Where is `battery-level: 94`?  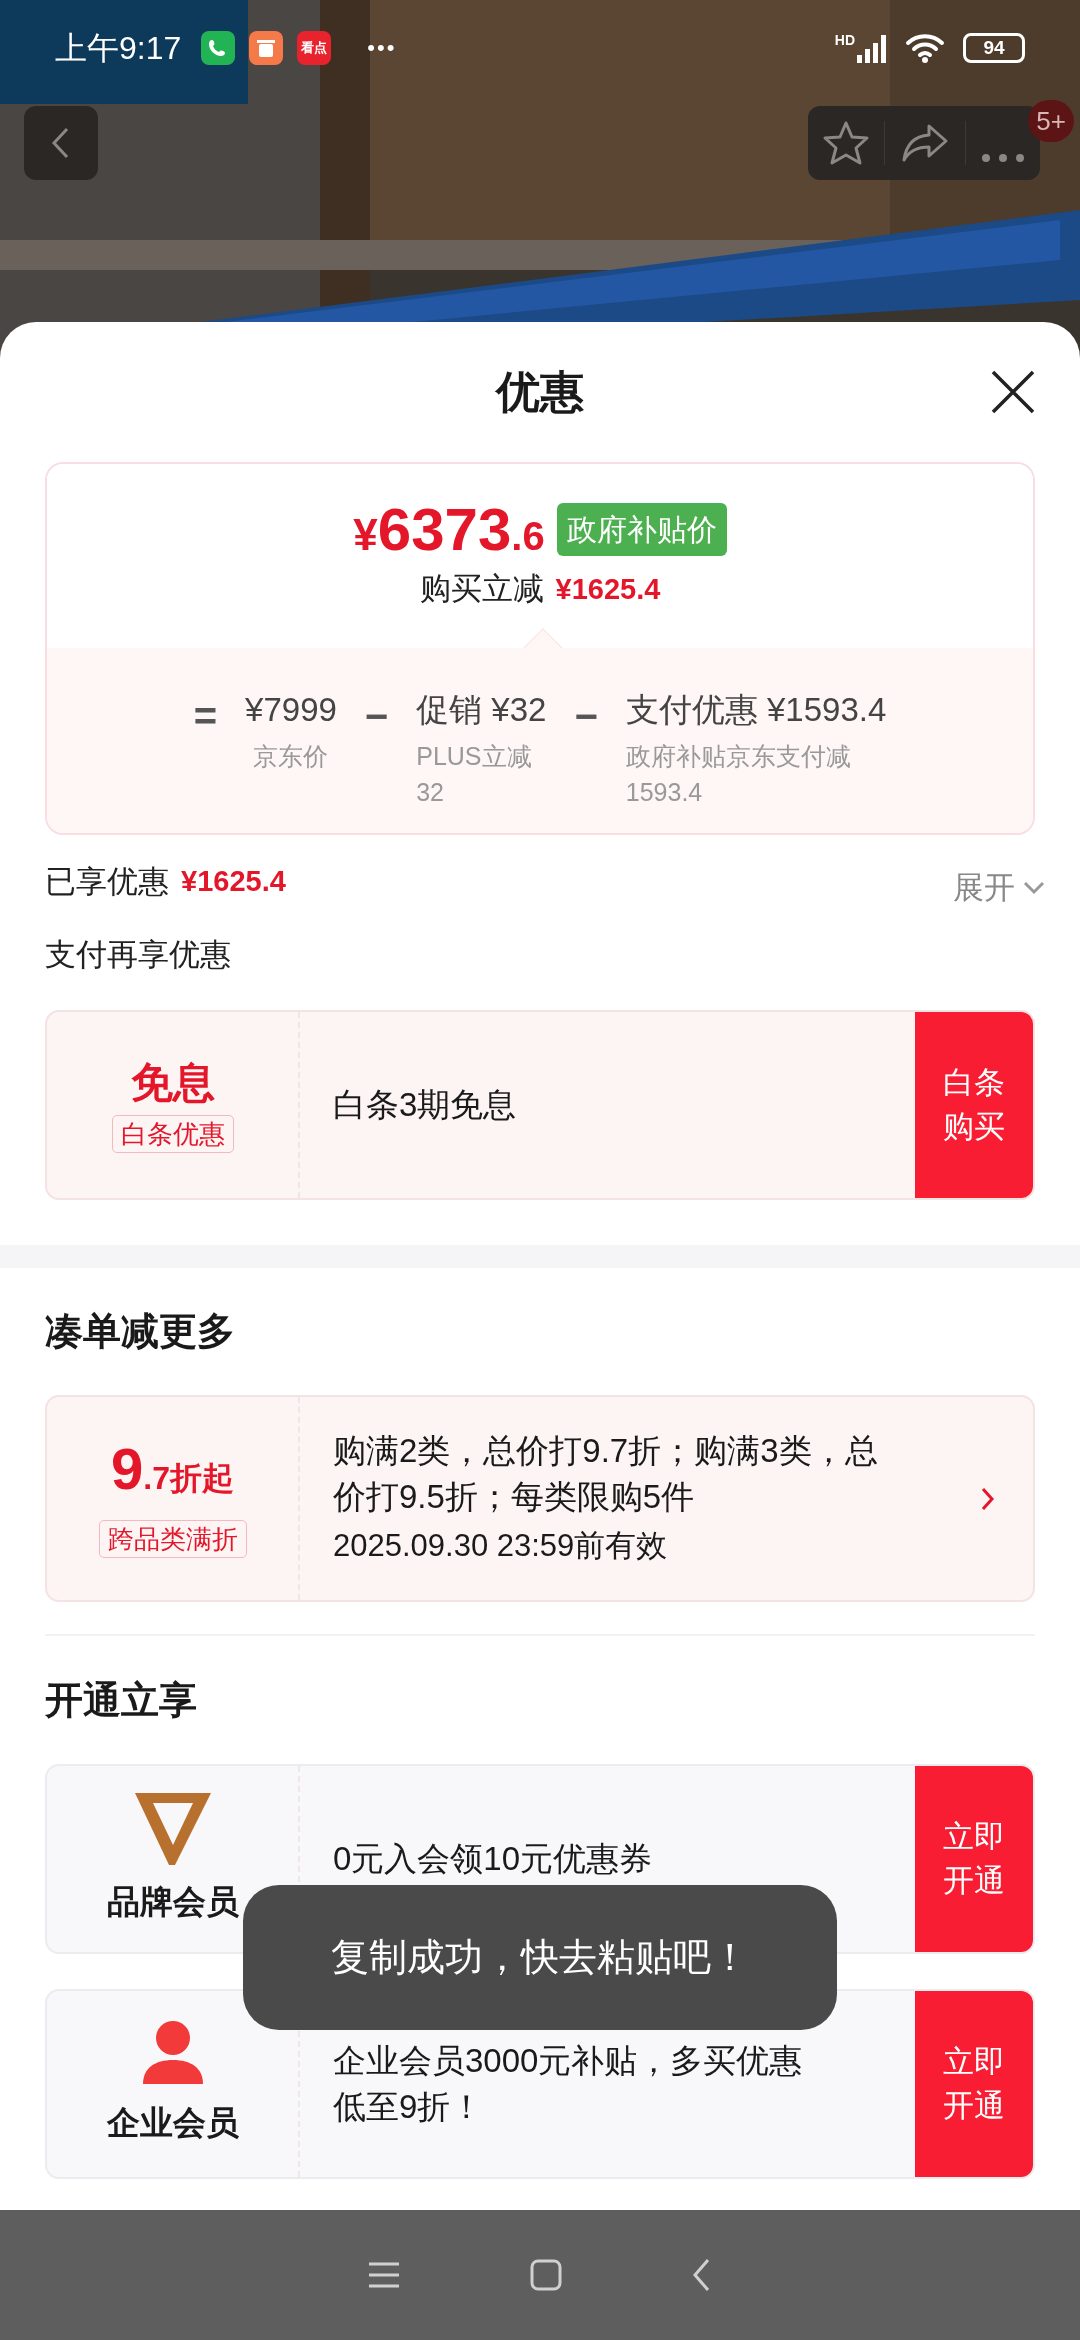 battery-level: 94 is located at coordinates (994, 47).